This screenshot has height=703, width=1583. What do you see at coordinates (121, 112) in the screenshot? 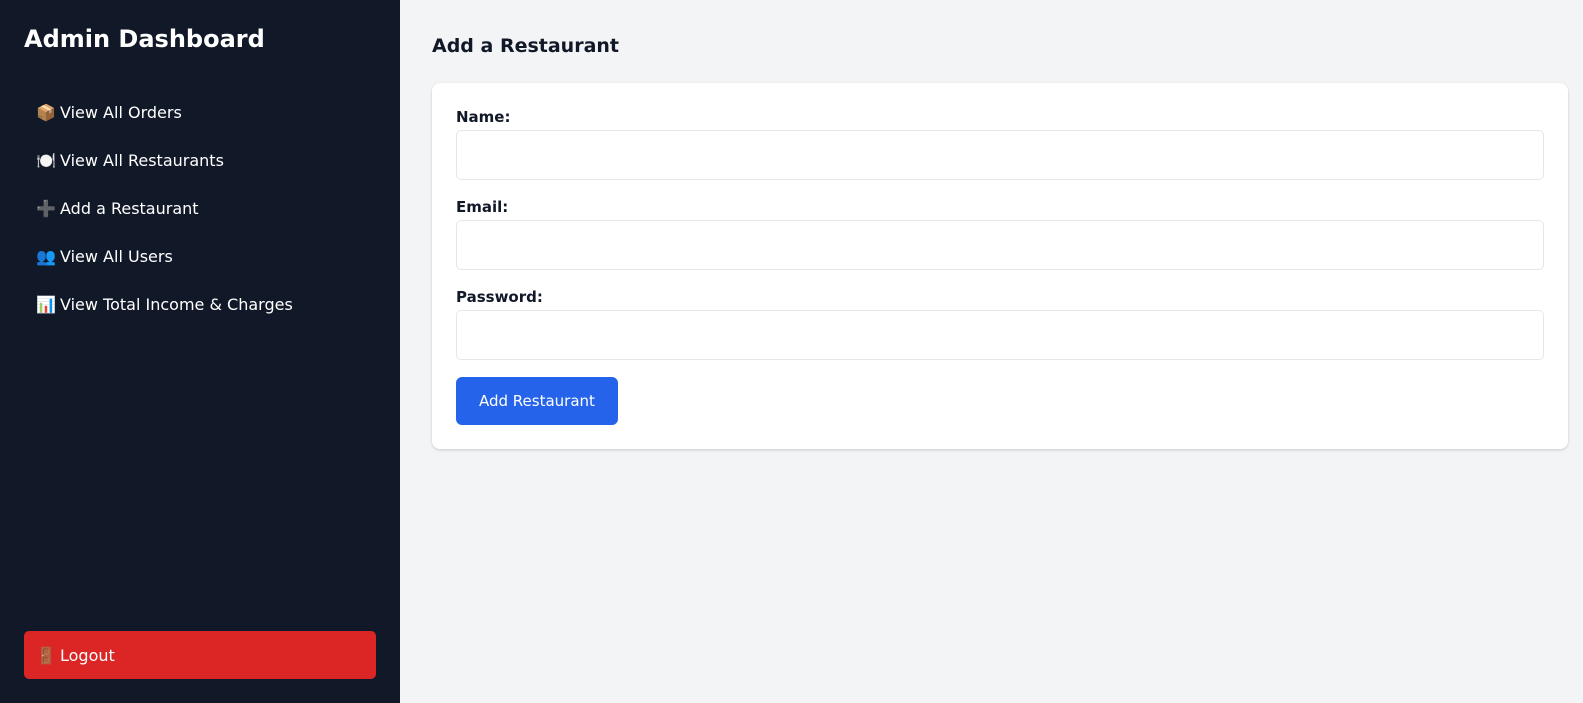
I see `sidebar-item-label: View All Orders` at bounding box center [121, 112].